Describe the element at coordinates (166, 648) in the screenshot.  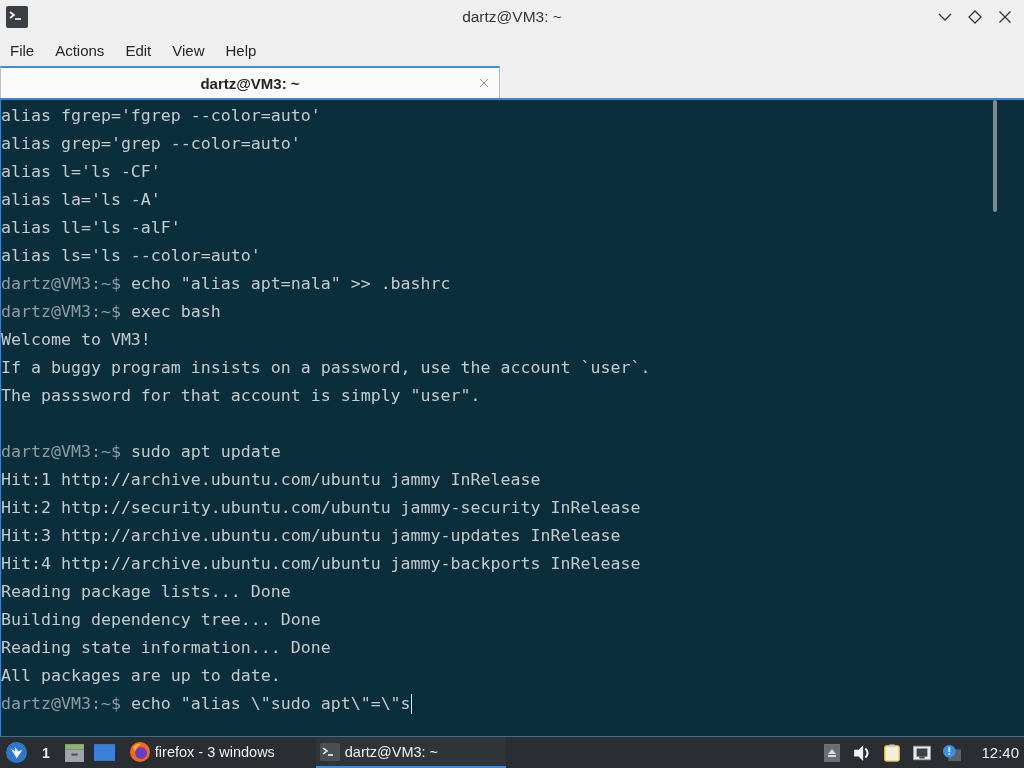
I see `output-line: Reading state information... Done` at that location.